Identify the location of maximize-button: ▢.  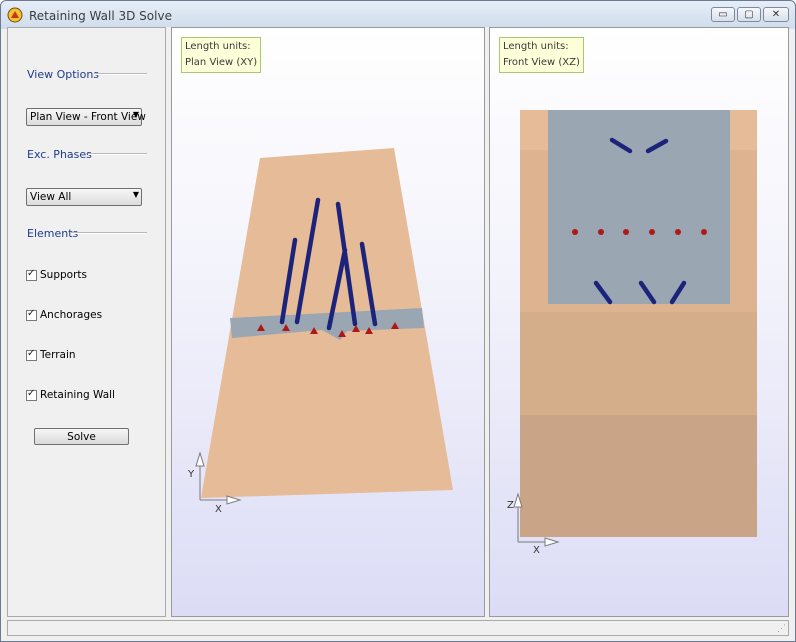
(749, 14).